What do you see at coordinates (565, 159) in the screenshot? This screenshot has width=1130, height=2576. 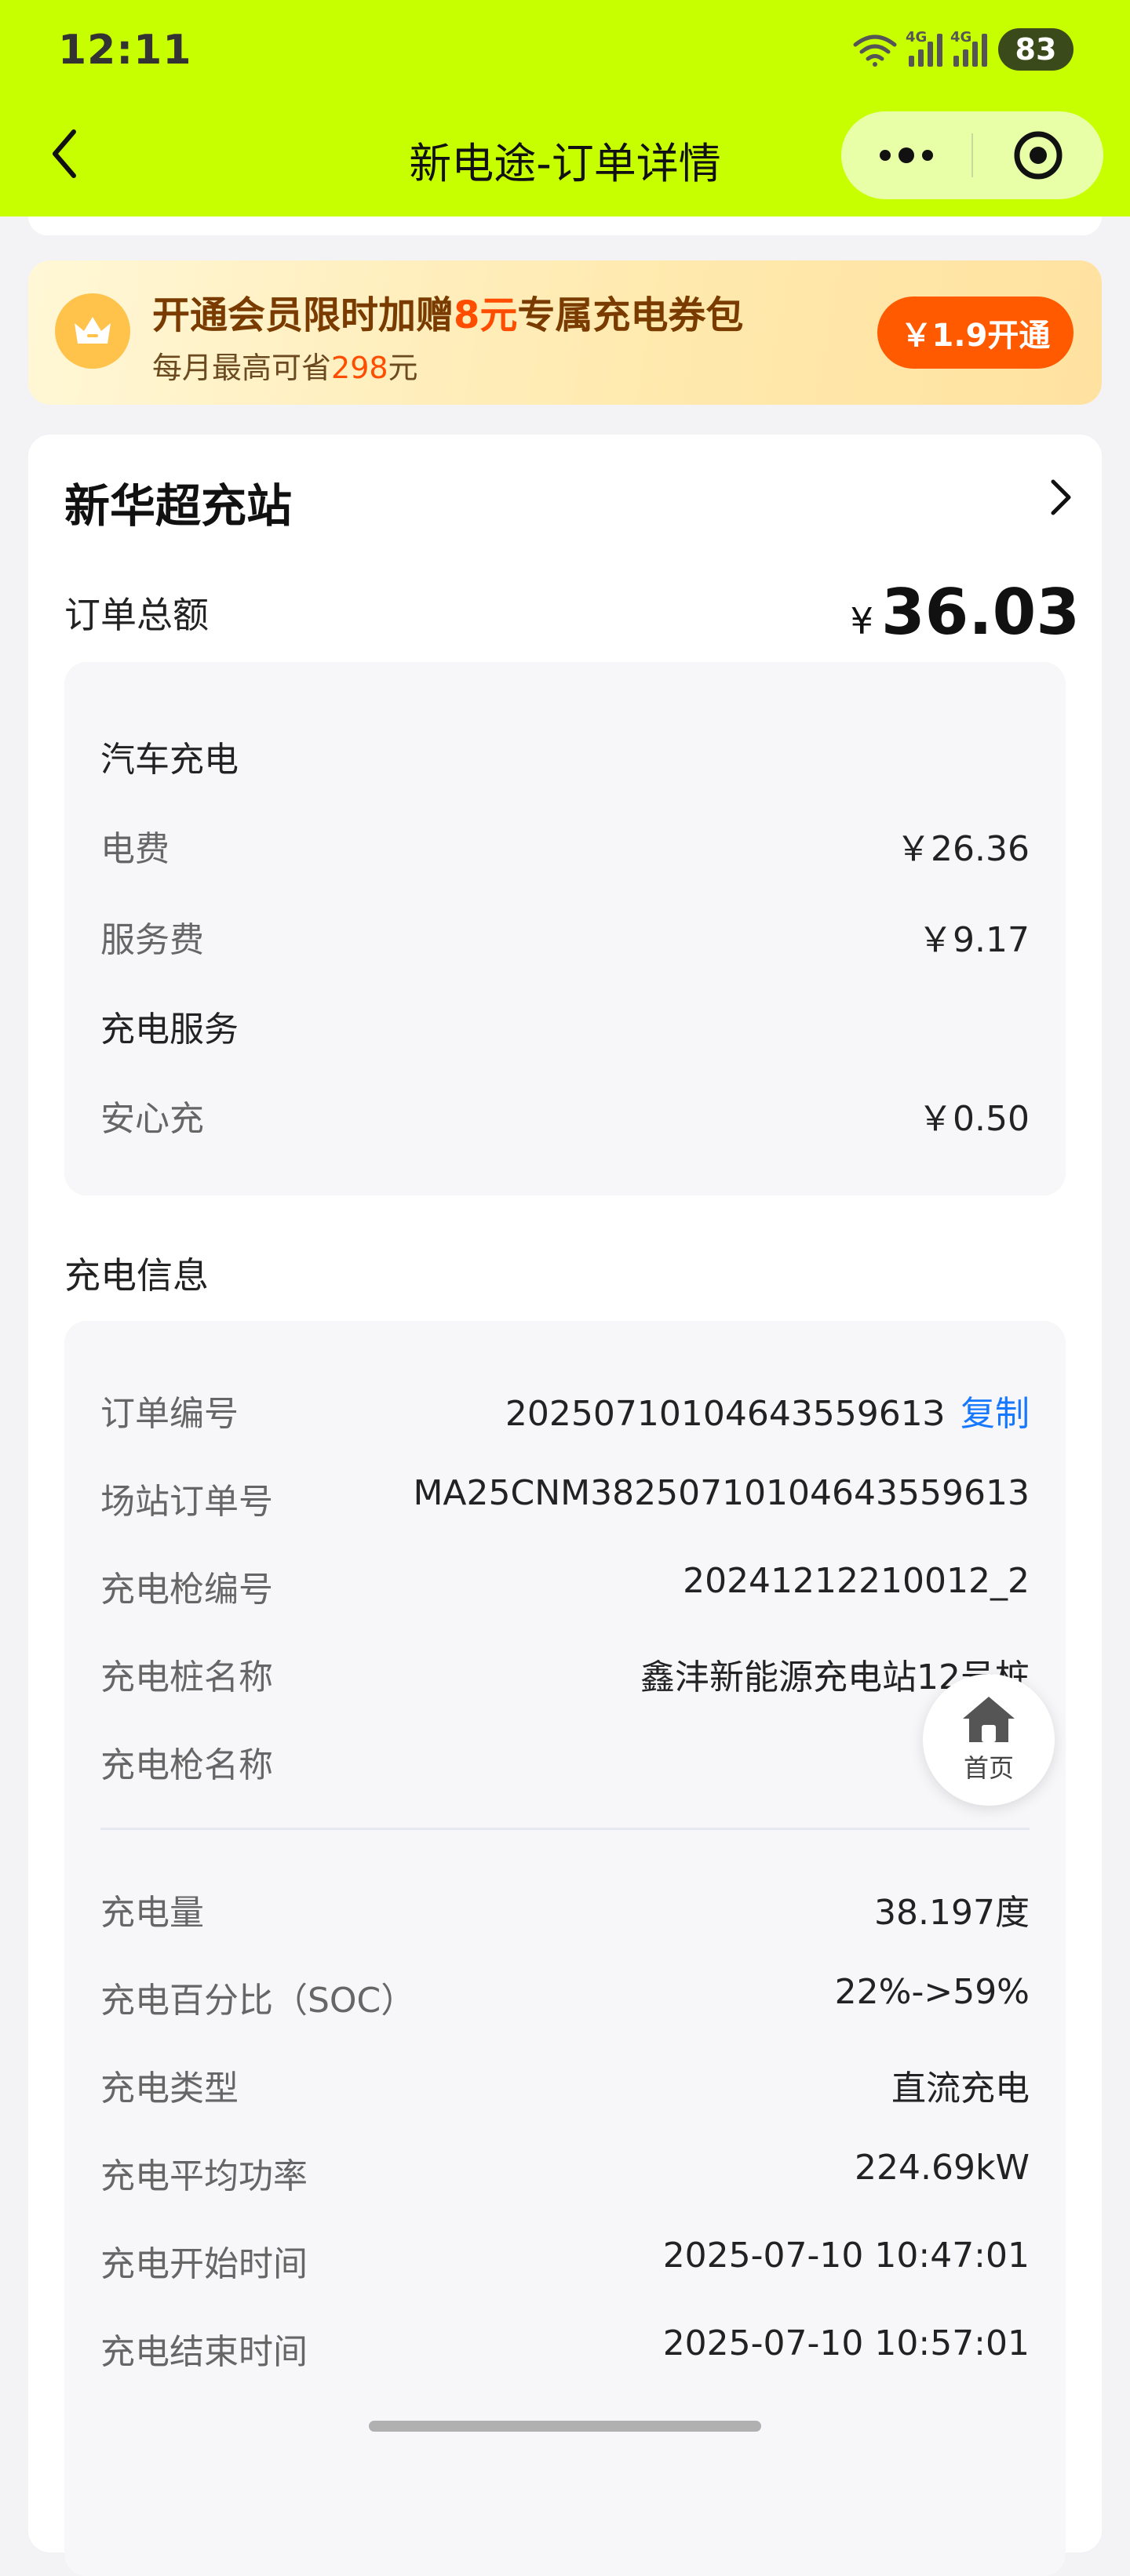 I see `nav-bar: 新电途-订单详情` at bounding box center [565, 159].